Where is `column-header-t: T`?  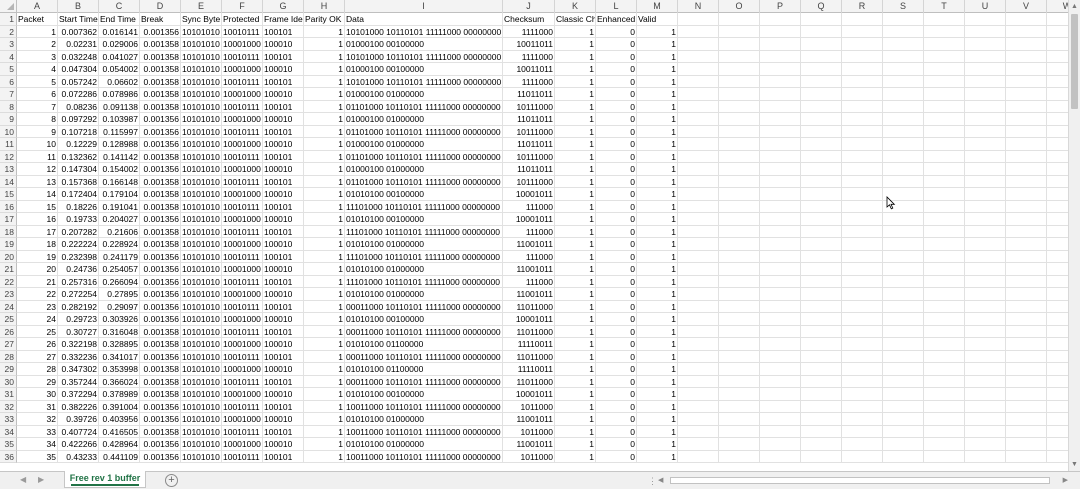
column-header-t: T is located at coordinates (944, 6).